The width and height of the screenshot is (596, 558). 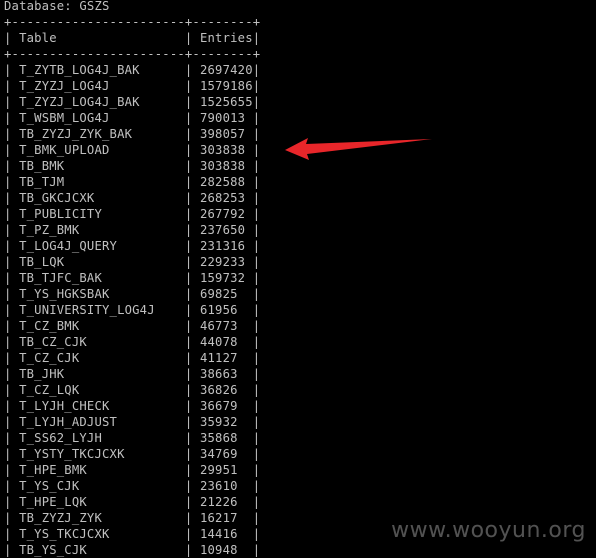 I want to click on table-row: | T_PUBLICITY | 267792 |, so click(x=132, y=214).